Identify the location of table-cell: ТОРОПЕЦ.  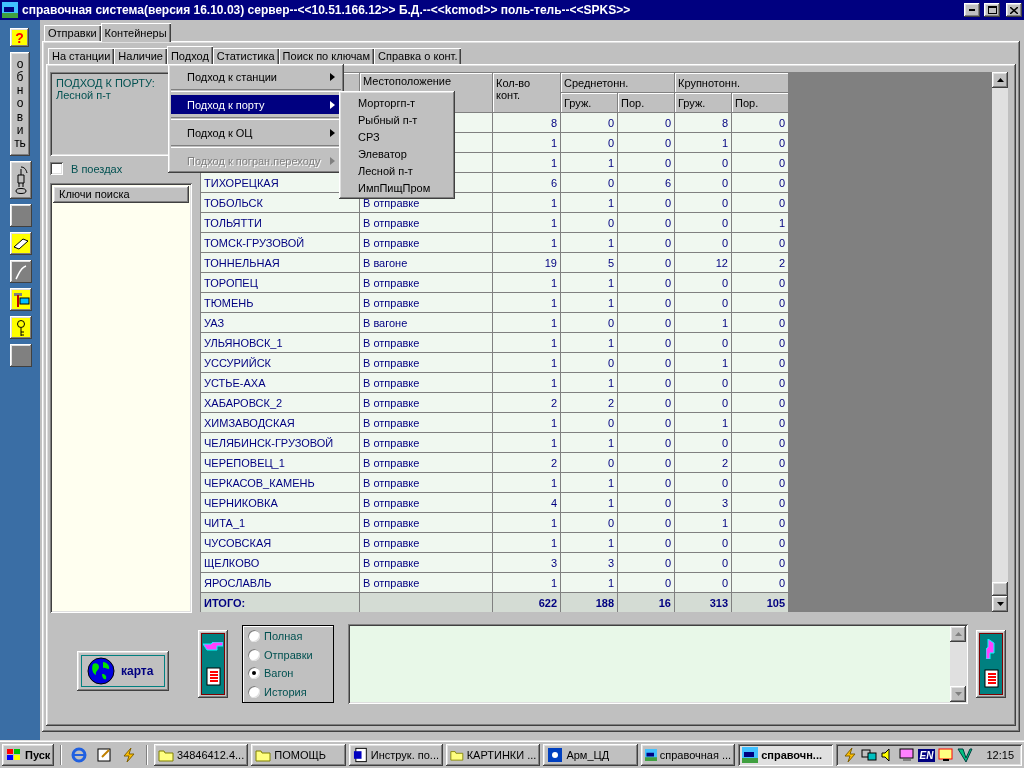
(280, 282).